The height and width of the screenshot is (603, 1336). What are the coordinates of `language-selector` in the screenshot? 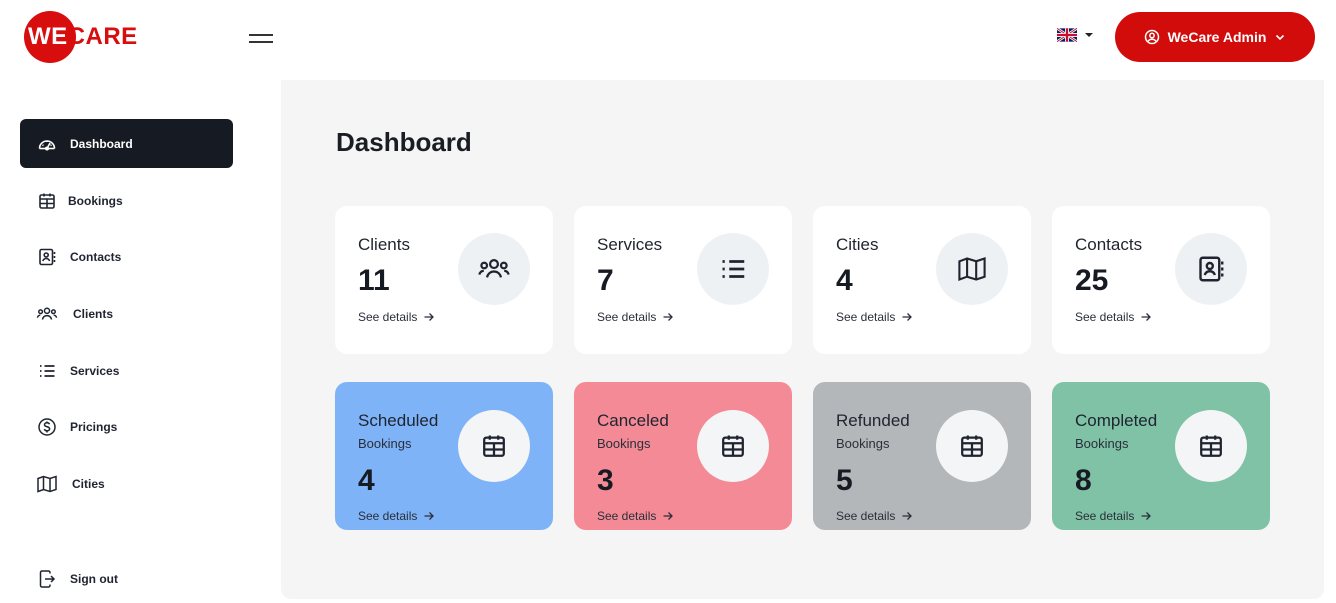 It's located at (1077, 36).